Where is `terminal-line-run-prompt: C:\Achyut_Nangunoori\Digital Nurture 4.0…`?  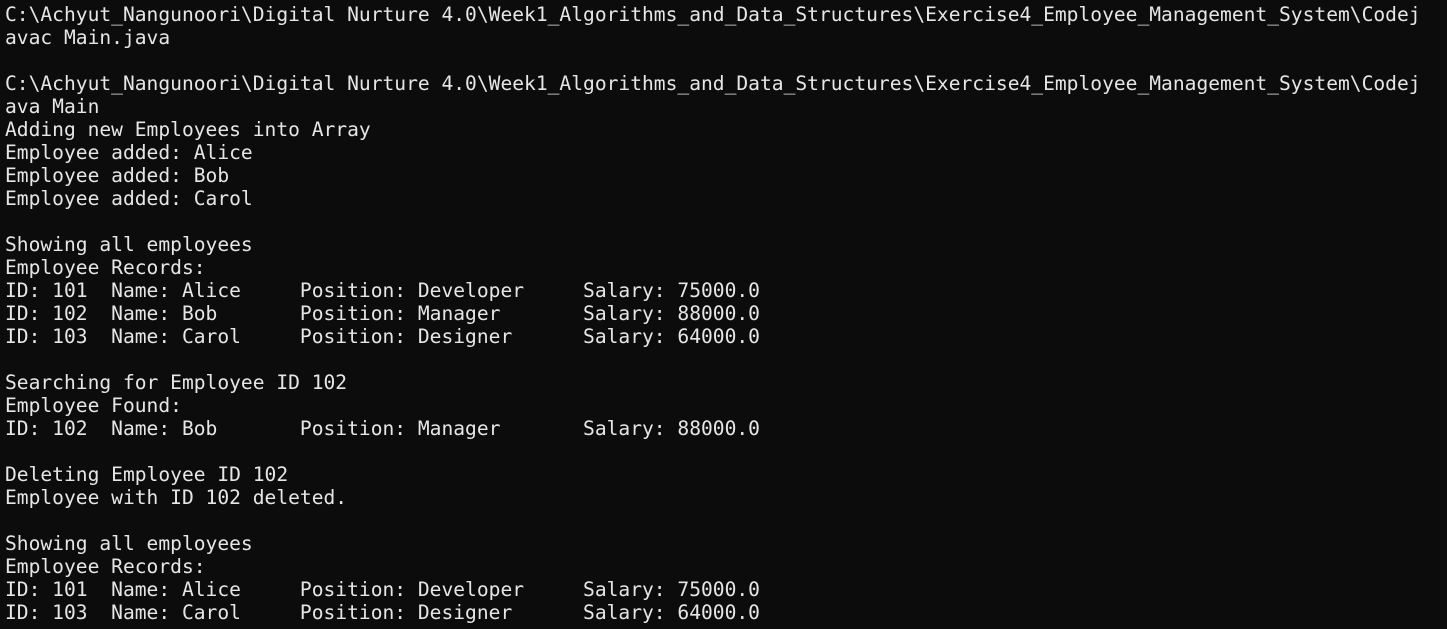 terminal-line-run-prompt: C:\Achyut_Nangunoori\Digital Nurture 4.0… is located at coordinates (713, 83).